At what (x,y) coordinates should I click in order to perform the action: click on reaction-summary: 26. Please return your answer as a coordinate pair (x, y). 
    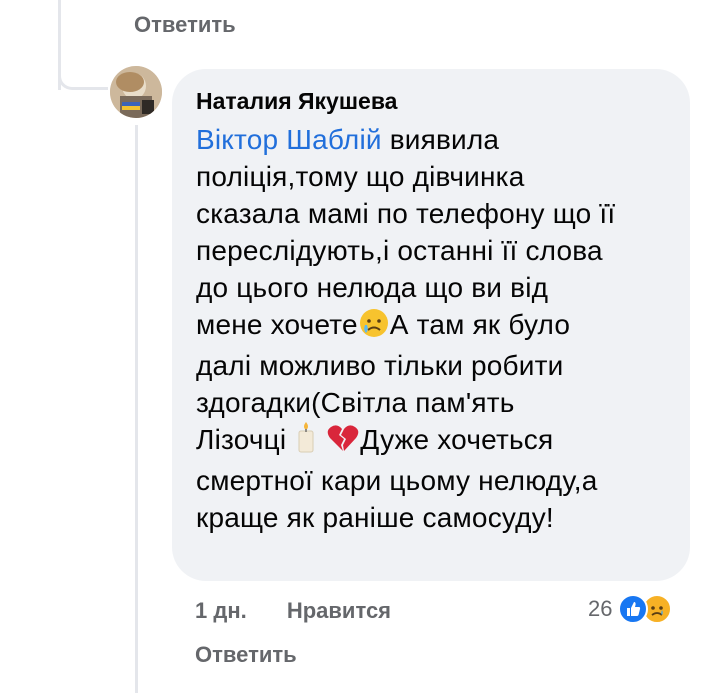
    Looking at the image, I should click on (630, 609).